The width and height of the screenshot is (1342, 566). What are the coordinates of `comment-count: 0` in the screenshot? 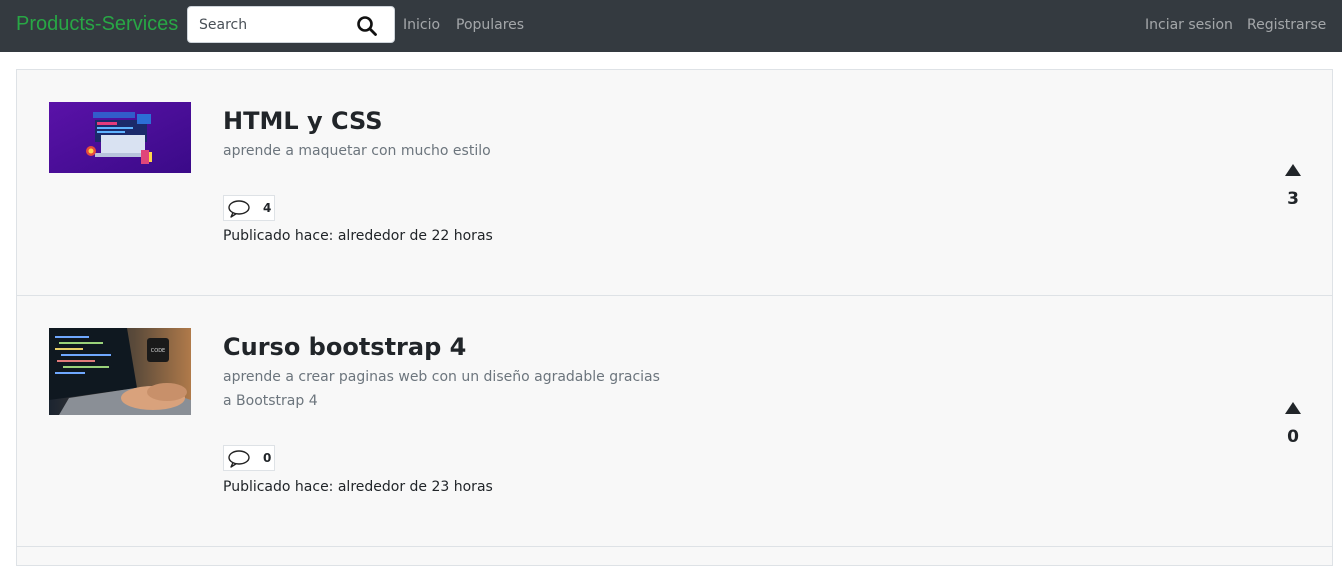 It's located at (267, 458).